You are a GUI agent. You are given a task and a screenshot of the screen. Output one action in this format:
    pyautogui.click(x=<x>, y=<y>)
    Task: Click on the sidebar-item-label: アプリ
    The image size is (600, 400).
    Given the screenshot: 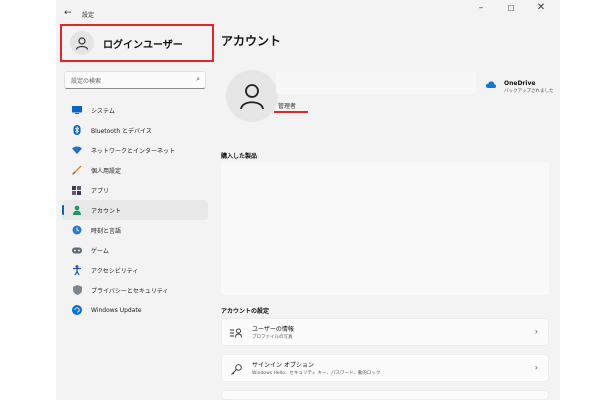 What is the action you would take?
    pyautogui.click(x=100, y=191)
    